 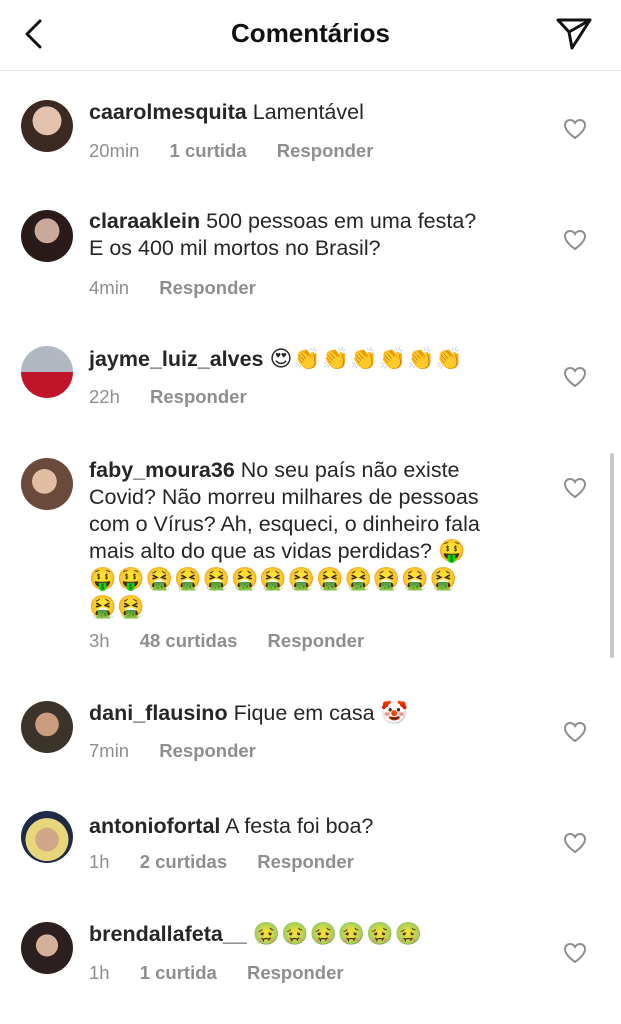 What do you see at coordinates (284, 497) in the screenshot?
I see `comment-text-line2: Covid? Não morreu milhares de pessoas` at bounding box center [284, 497].